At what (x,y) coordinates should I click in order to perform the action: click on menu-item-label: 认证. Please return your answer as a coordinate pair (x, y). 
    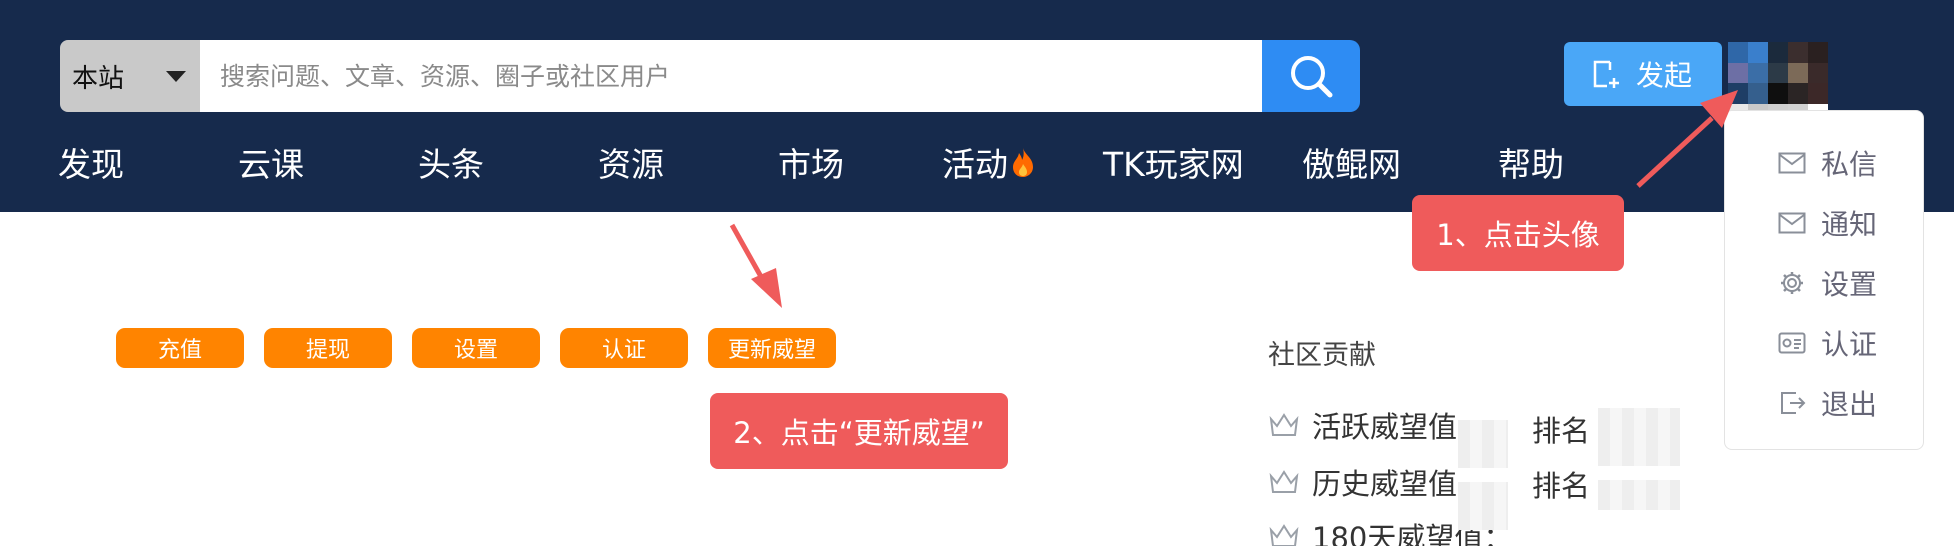
    Looking at the image, I should click on (1849, 344).